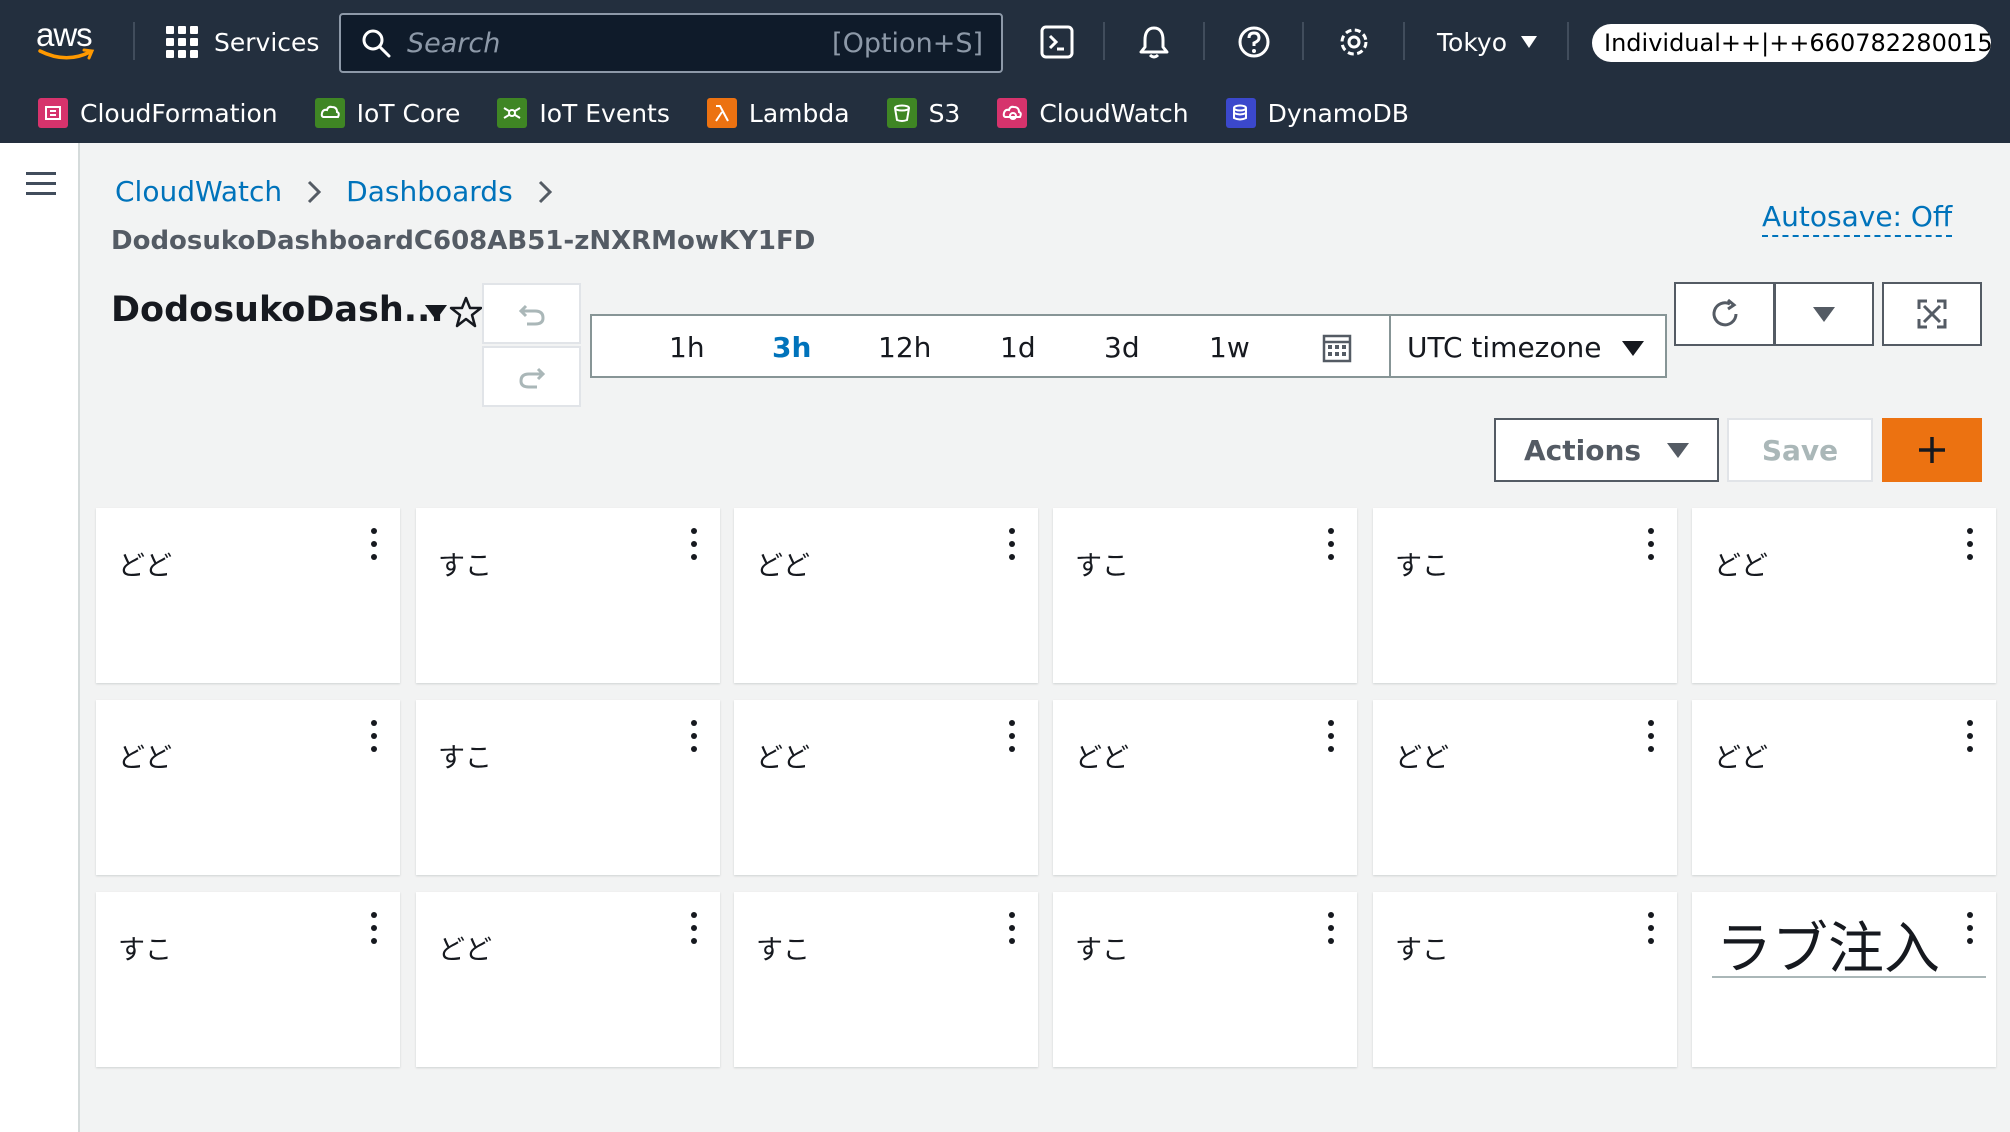 The width and height of the screenshot is (2010, 1132). I want to click on favorite-lambda: Lambda, so click(778, 113).